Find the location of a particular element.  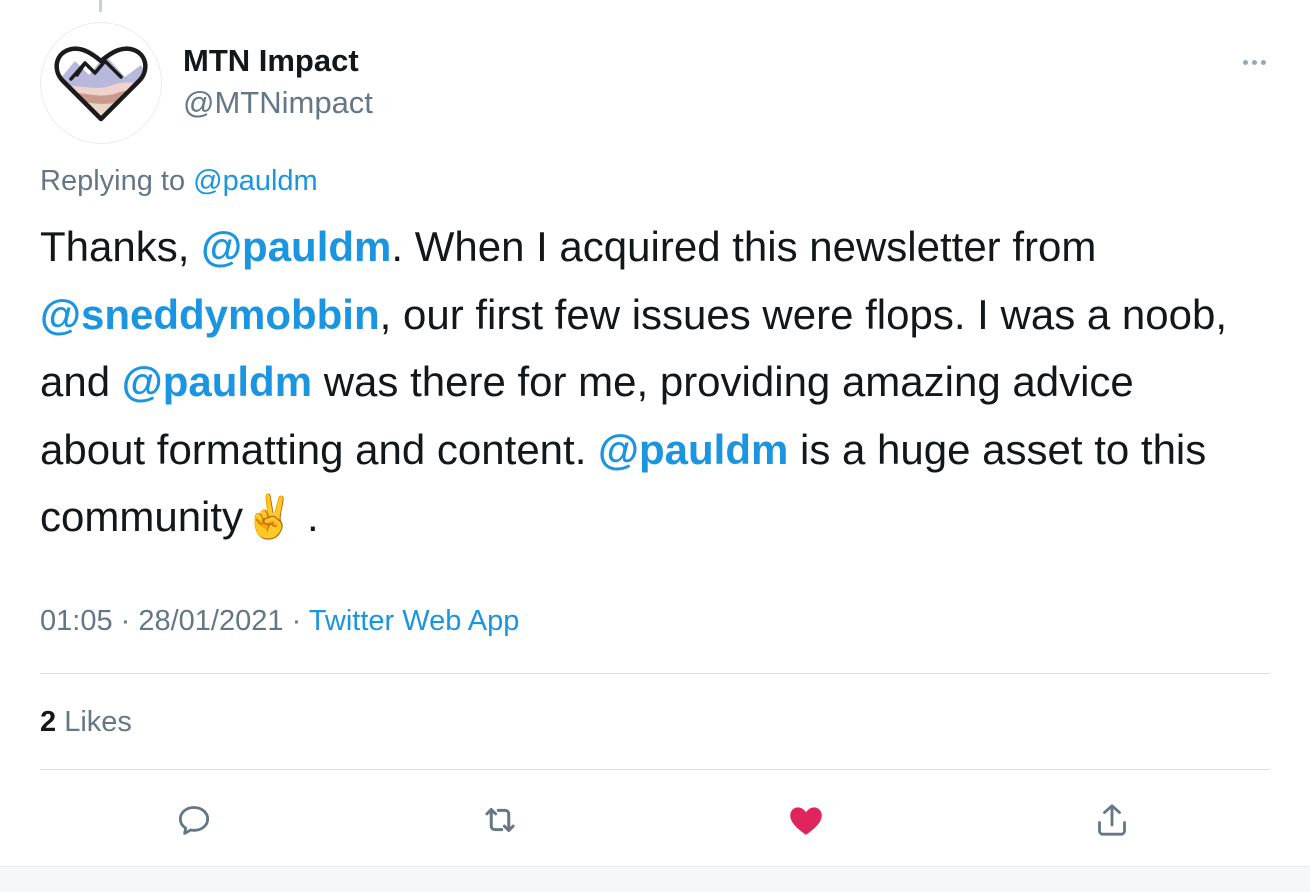

reply-context-mention-link: @pauldm is located at coordinates (255, 181).